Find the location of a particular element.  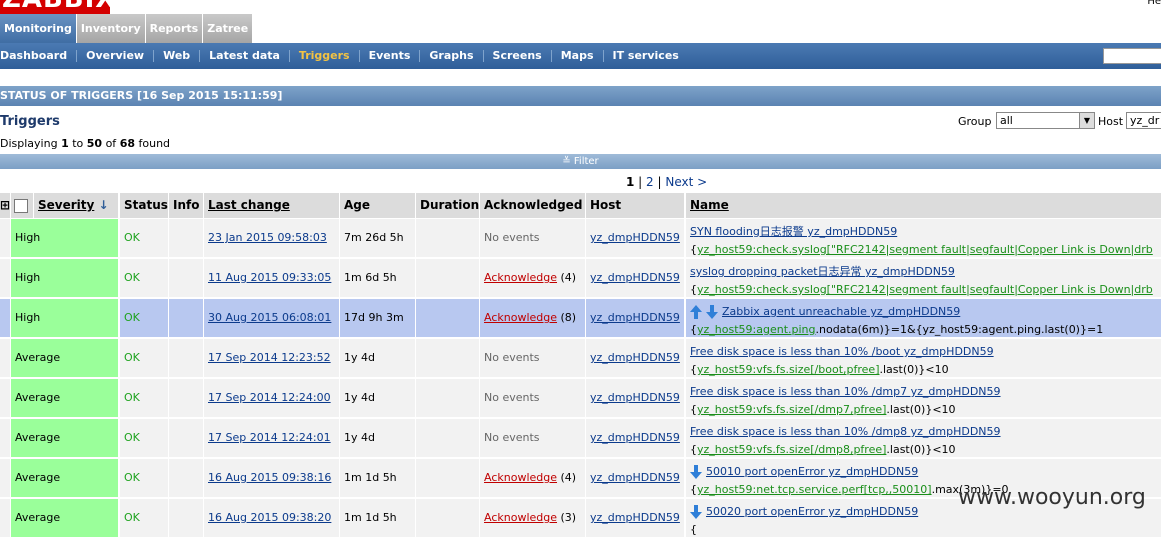

expression-rest: .last(0)}<10 is located at coordinates (921, 409).